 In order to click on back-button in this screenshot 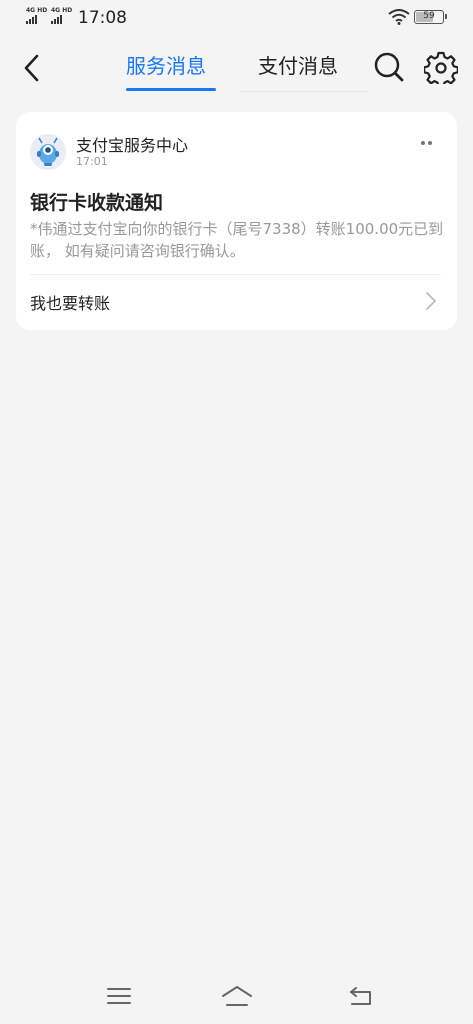, I will do `click(34, 68)`.